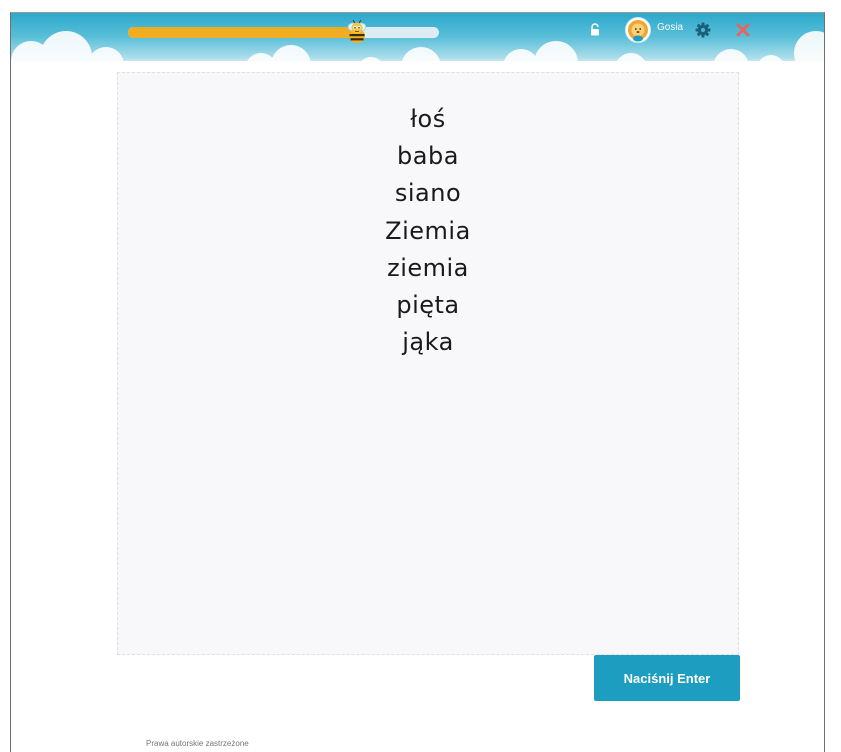 The image size is (841, 752). Describe the element at coordinates (428, 156) in the screenshot. I see `word-item: baba` at that location.